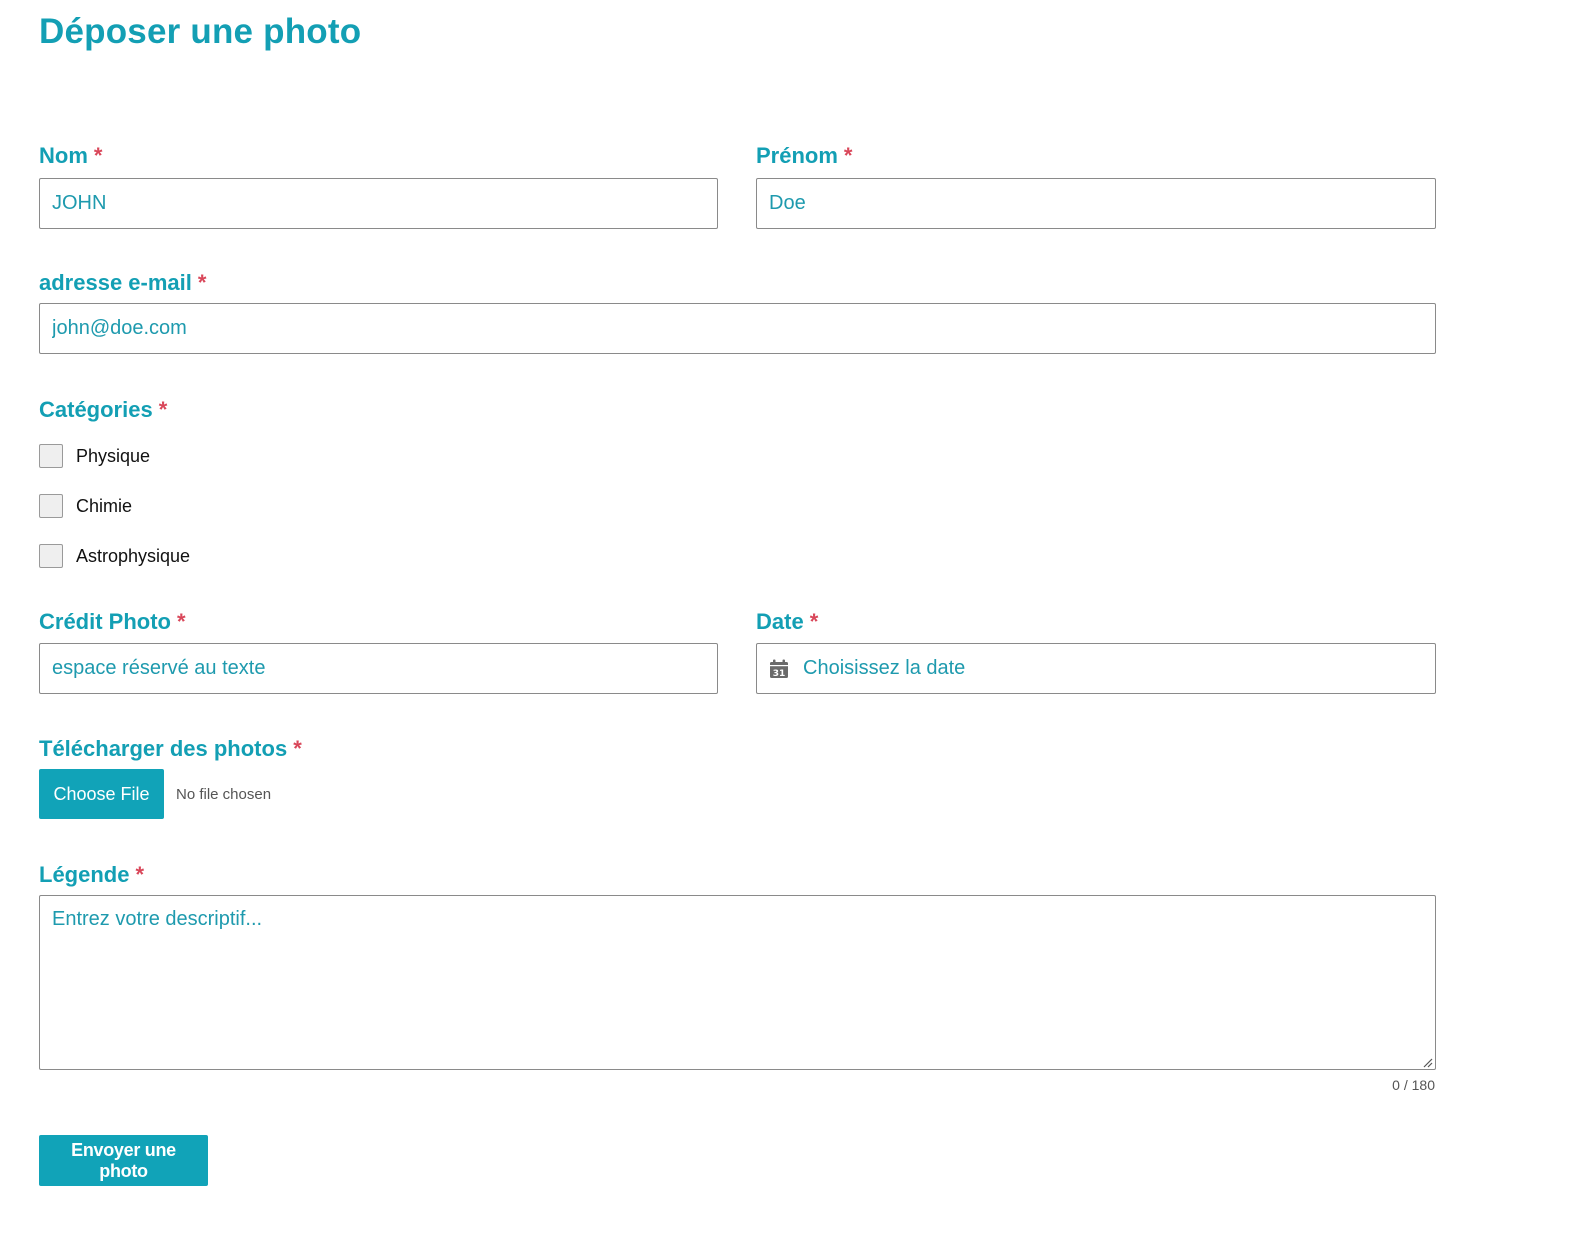 This screenshot has width=1572, height=1233. I want to click on category-option-astrophysique: Astrophysique, so click(114, 556).